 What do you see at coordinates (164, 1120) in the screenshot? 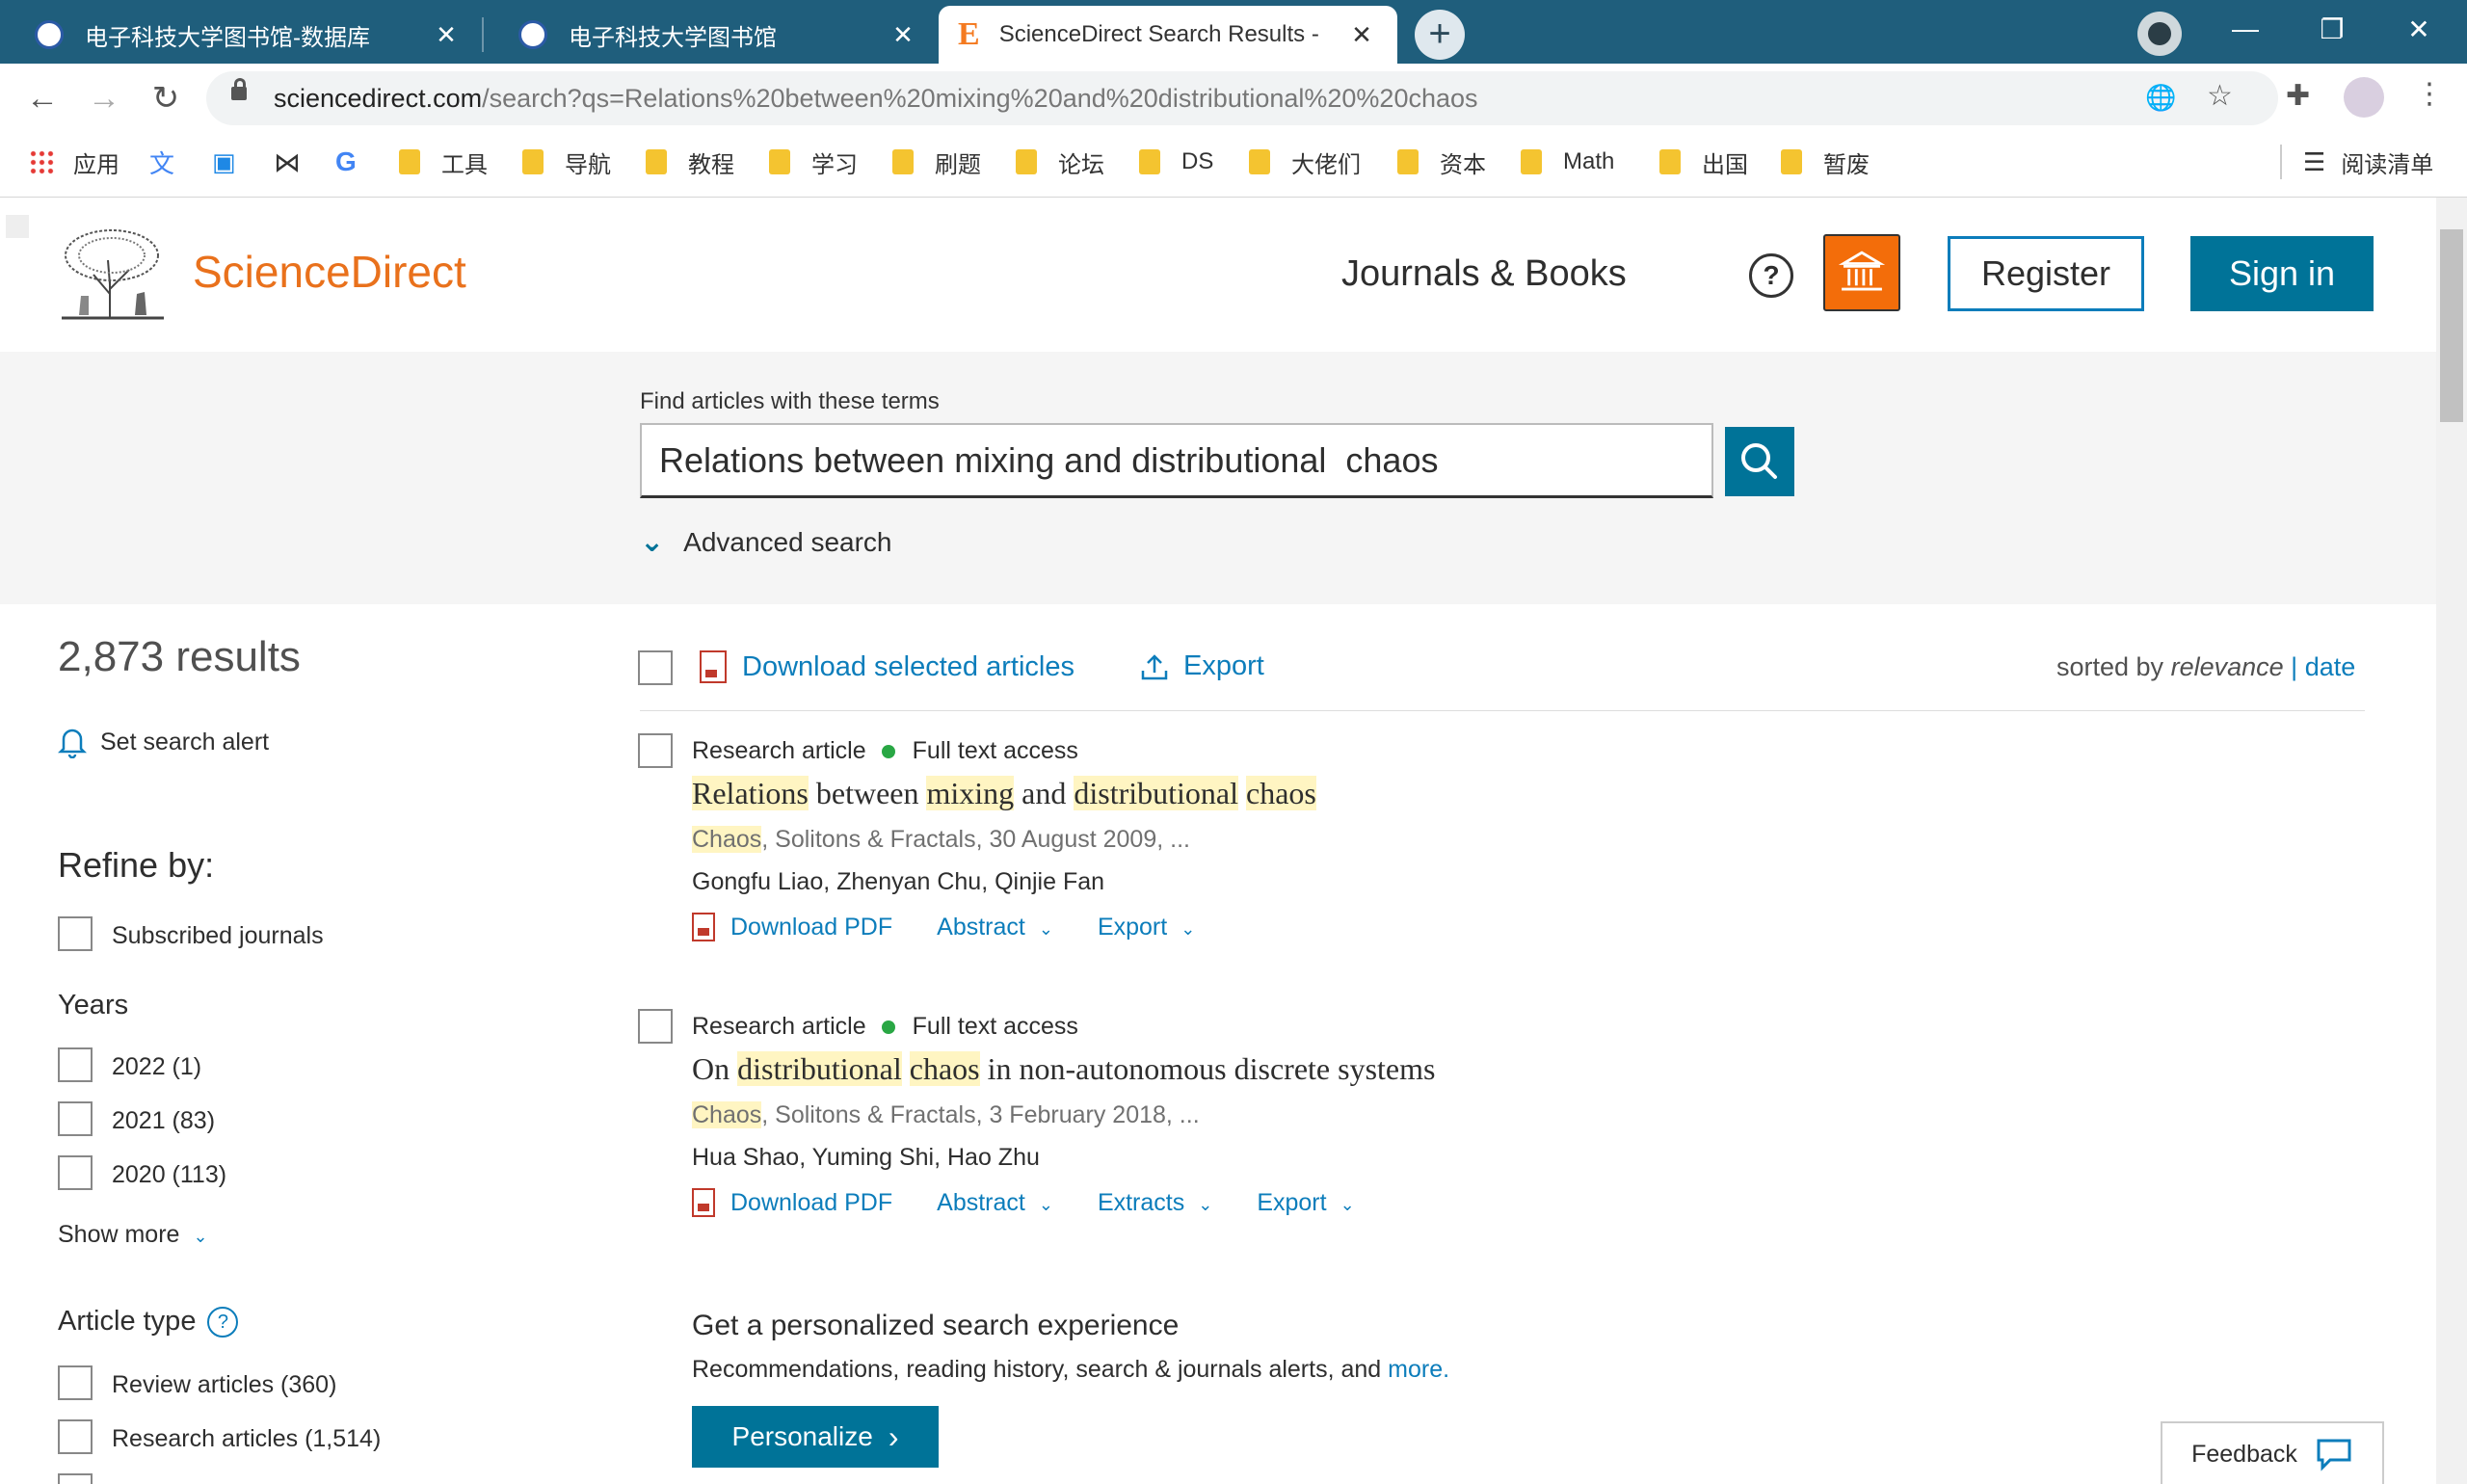
I see `year-filter-label: 2021 (83)` at bounding box center [164, 1120].